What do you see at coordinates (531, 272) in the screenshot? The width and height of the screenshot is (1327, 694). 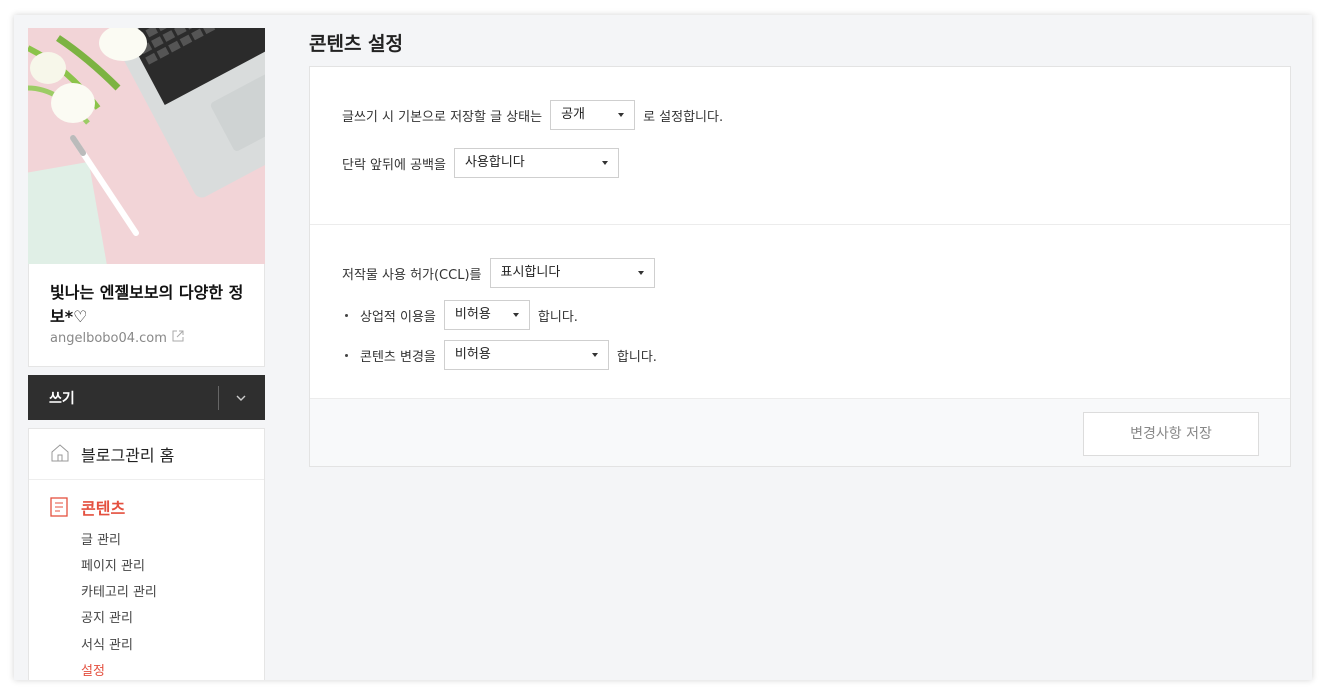 I see `ccl-value: 표시합니다` at bounding box center [531, 272].